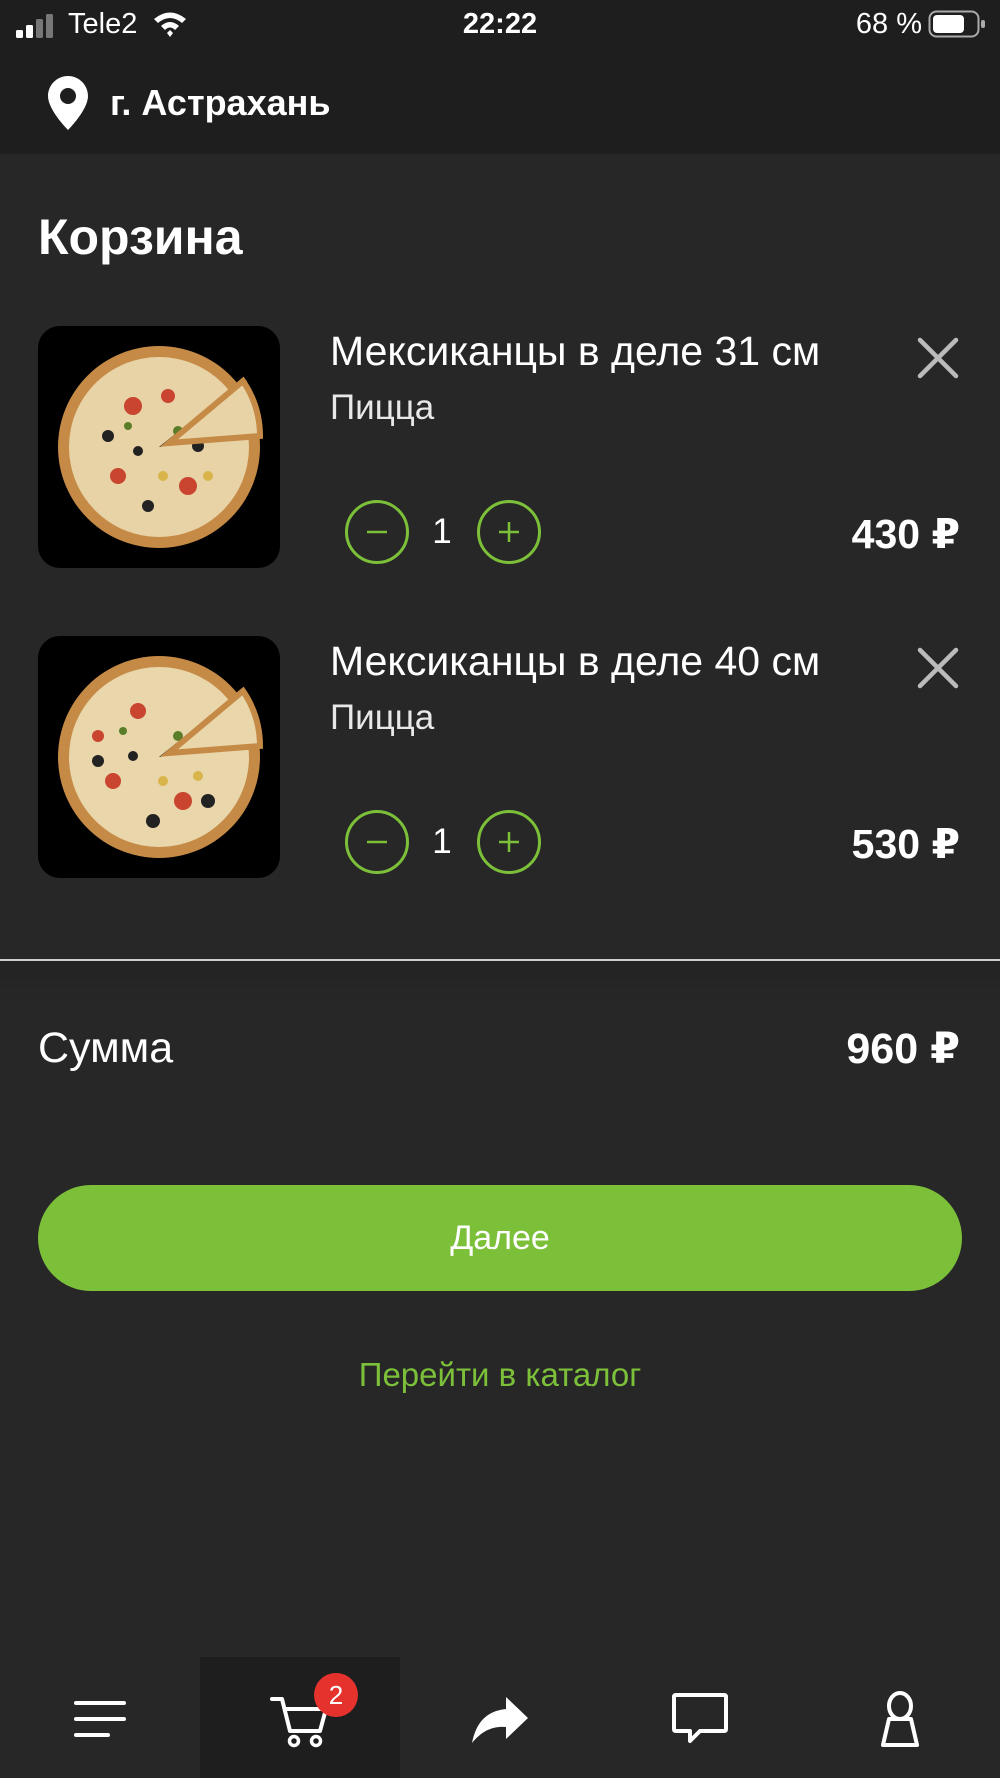 The height and width of the screenshot is (1778, 1000). I want to click on battery-icon, so click(956, 24).